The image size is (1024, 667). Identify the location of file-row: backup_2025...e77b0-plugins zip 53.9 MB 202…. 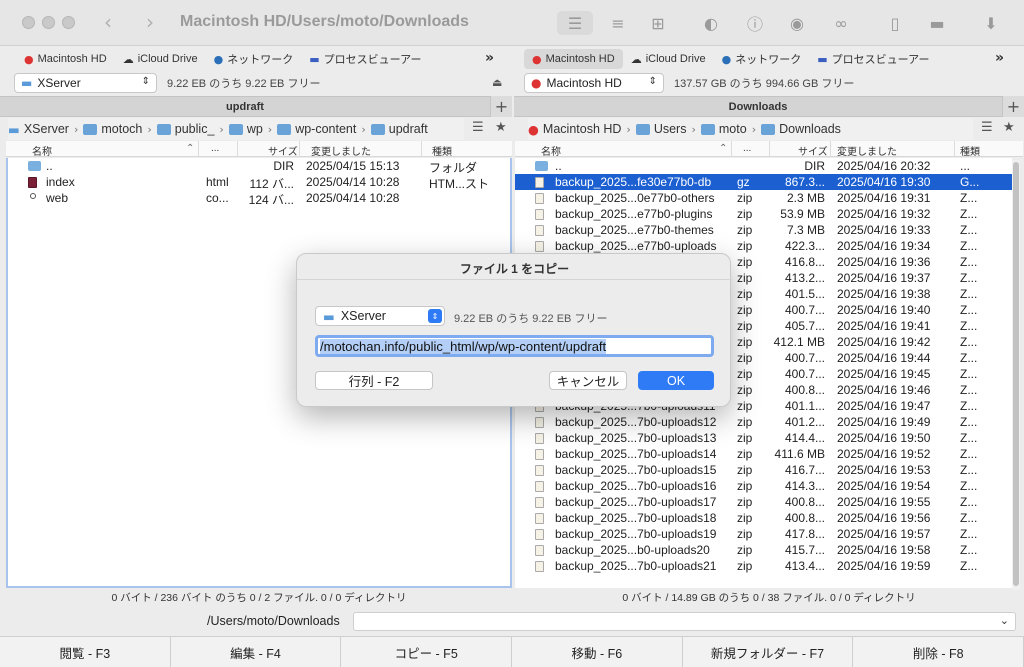
(763, 214).